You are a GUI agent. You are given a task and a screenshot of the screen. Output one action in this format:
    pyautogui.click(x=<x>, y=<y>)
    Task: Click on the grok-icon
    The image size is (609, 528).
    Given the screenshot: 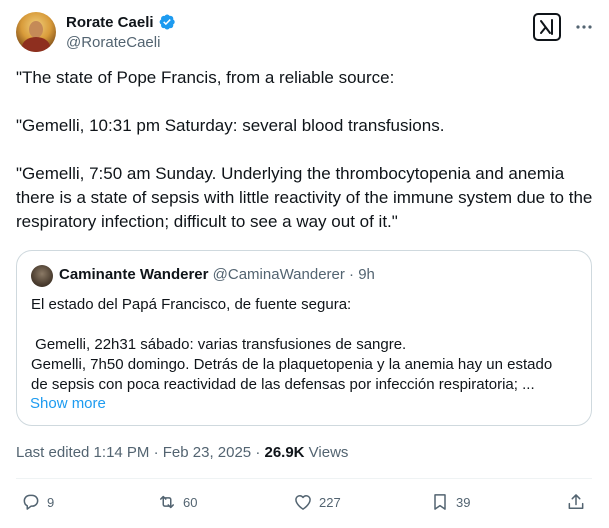 What is the action you would take?
    pyautogui.click(x=547, y=27)
    